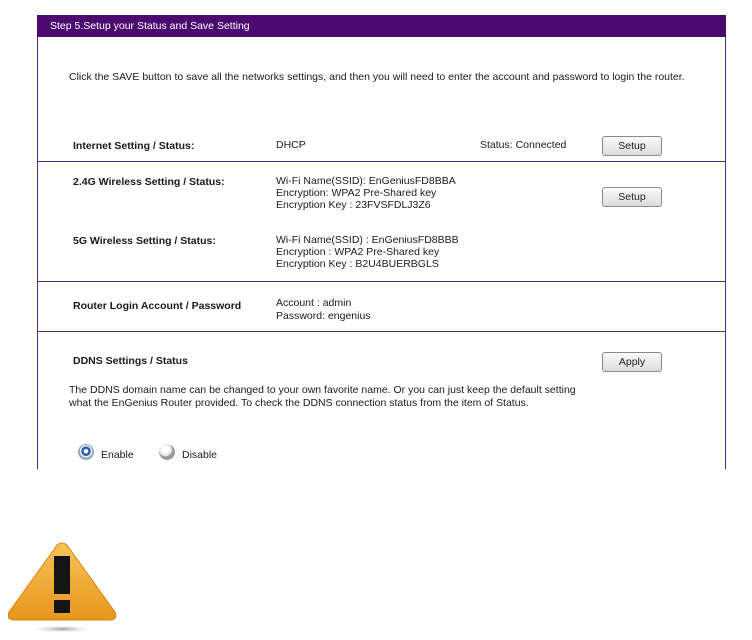 Image resolution: width=752 pixels, height=640 pixels. Describe the element at coordinates (366, 181) in the screenshot. I see `wireless24-ssid: Wi-Fi Name(SSID): EnGeniusFD8BBA` at that location.